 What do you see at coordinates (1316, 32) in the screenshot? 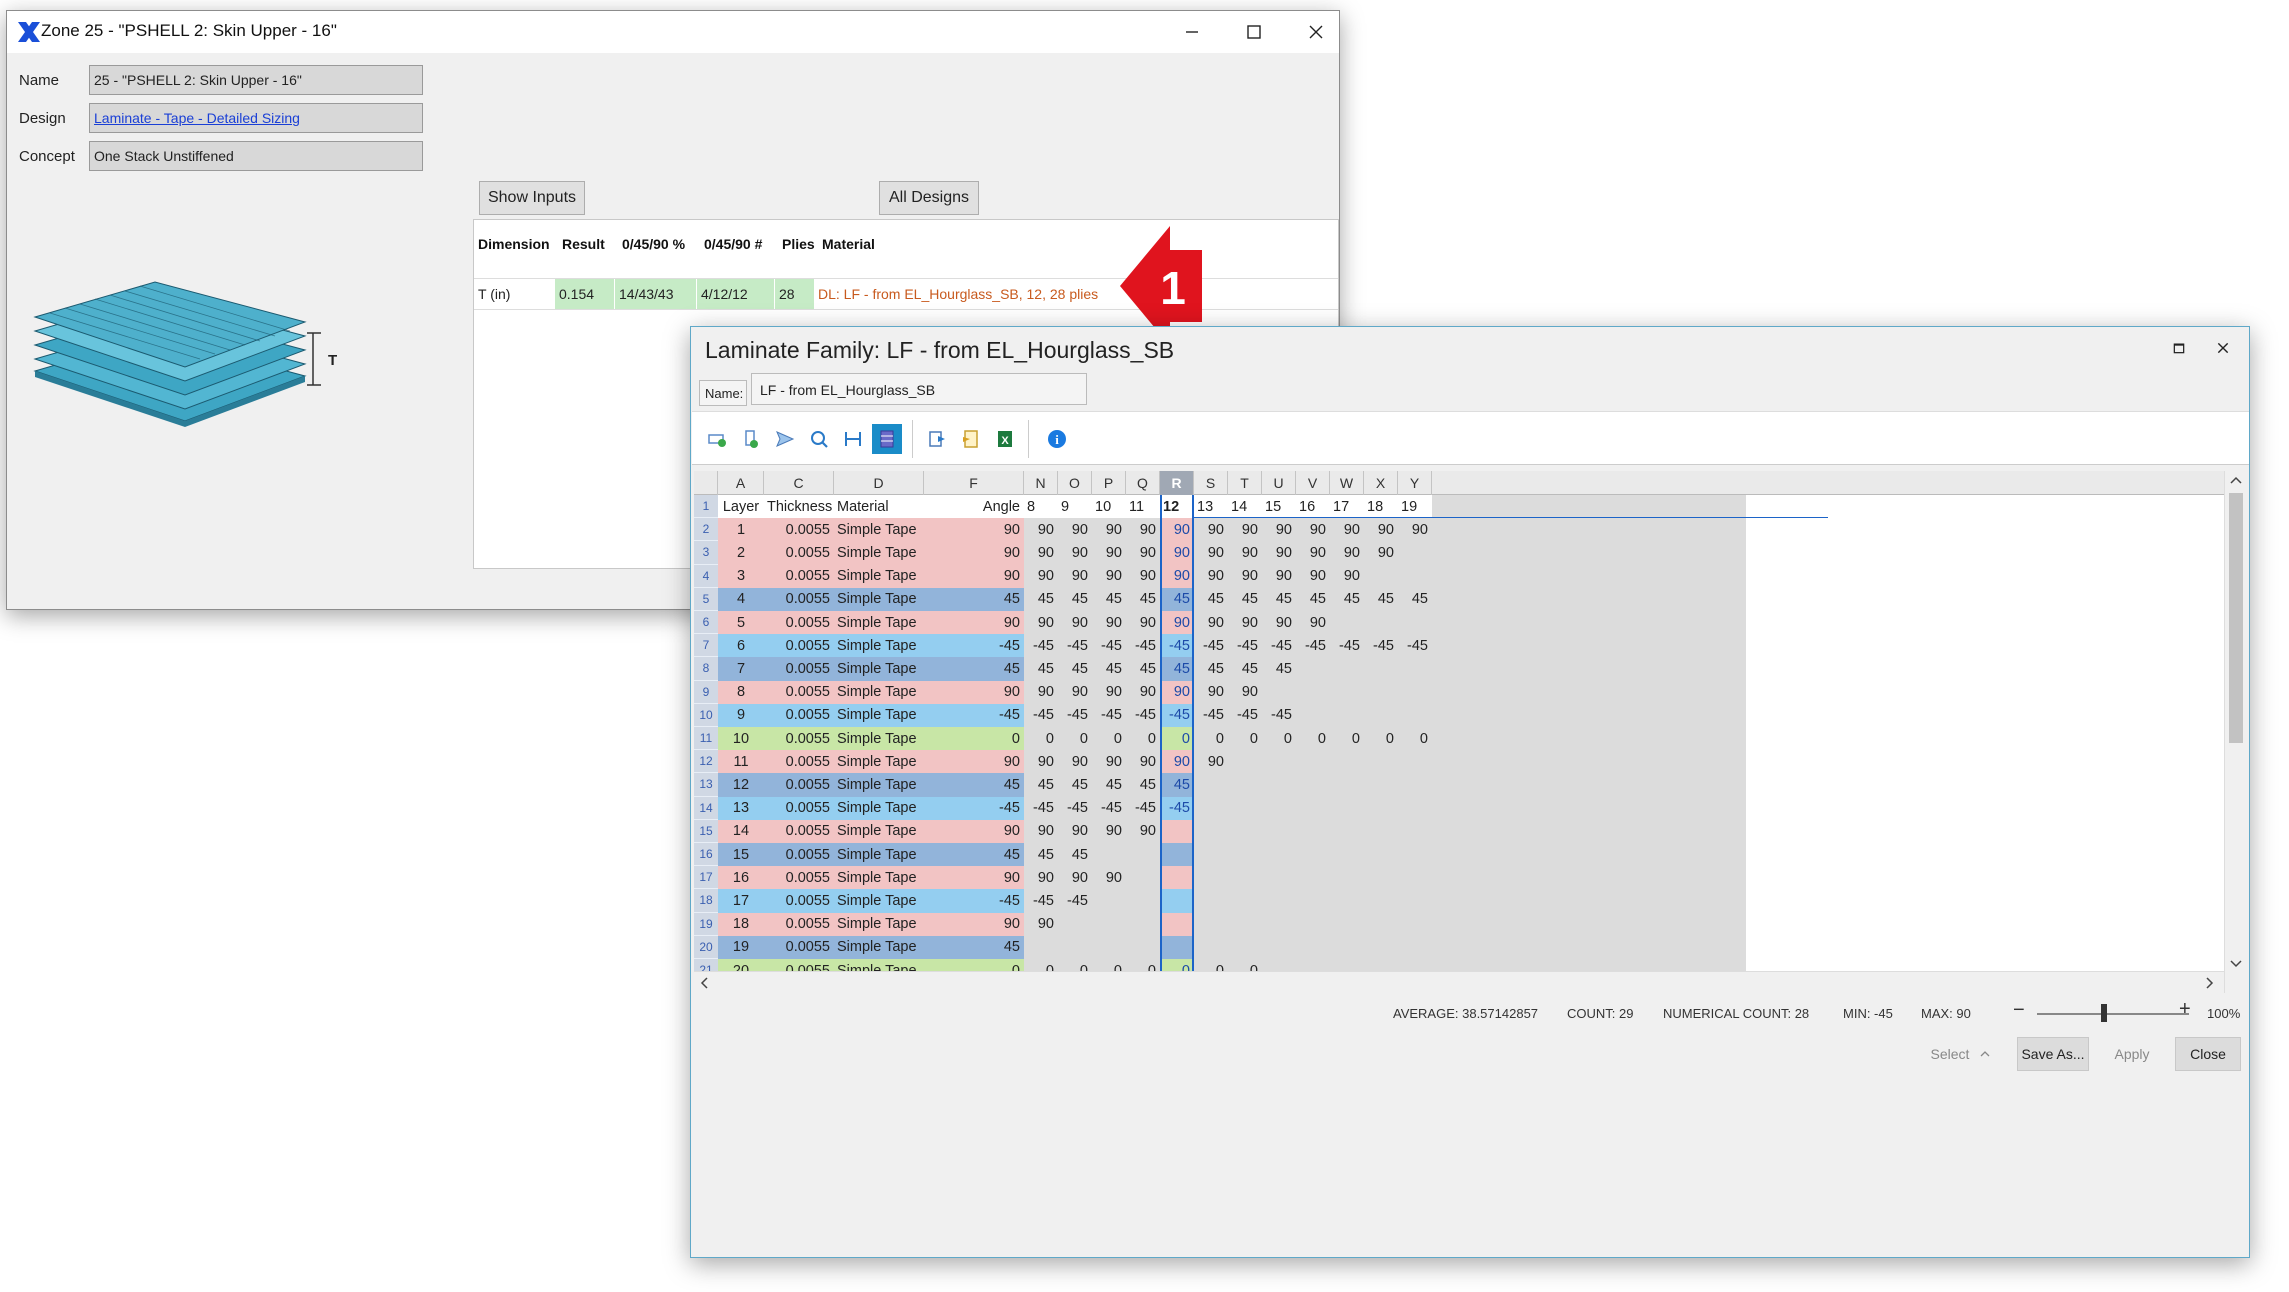
I see `close-window-button` at bounding box center [1316, 32].